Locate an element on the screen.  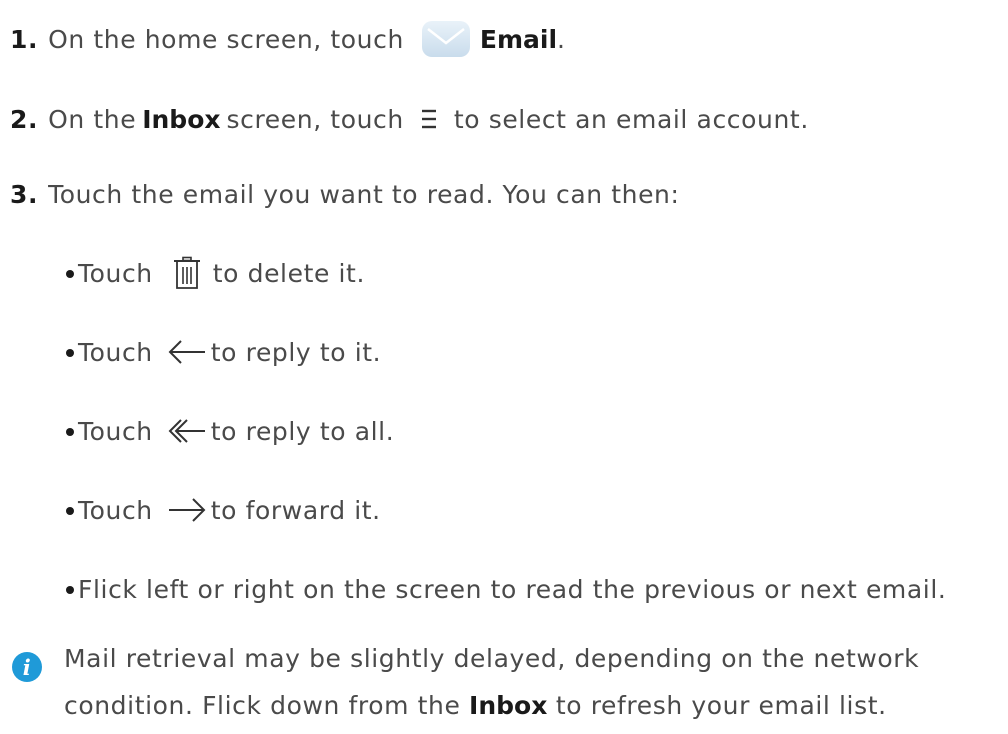
step-text: On the is located at coordinates (92, 119).